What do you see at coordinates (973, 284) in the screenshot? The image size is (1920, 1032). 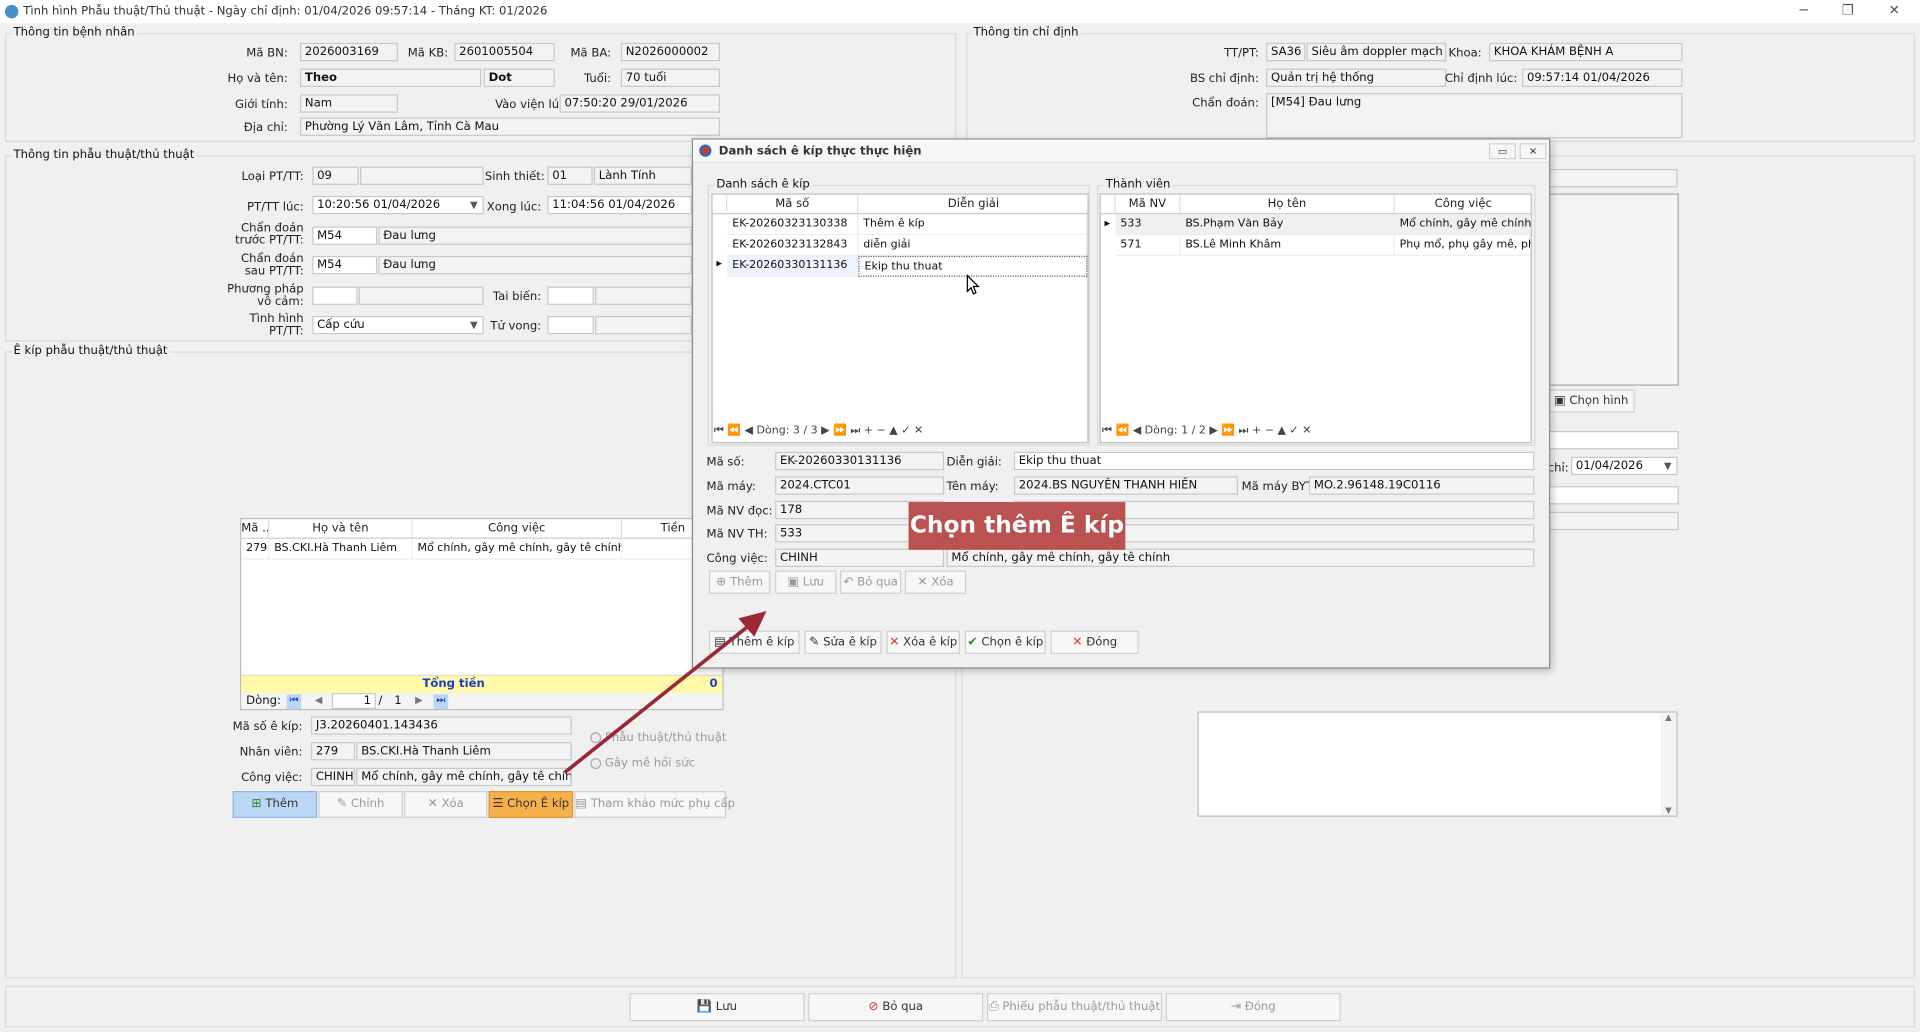 I see `mouse-cursor-icon` at bounding box center [973, 284].